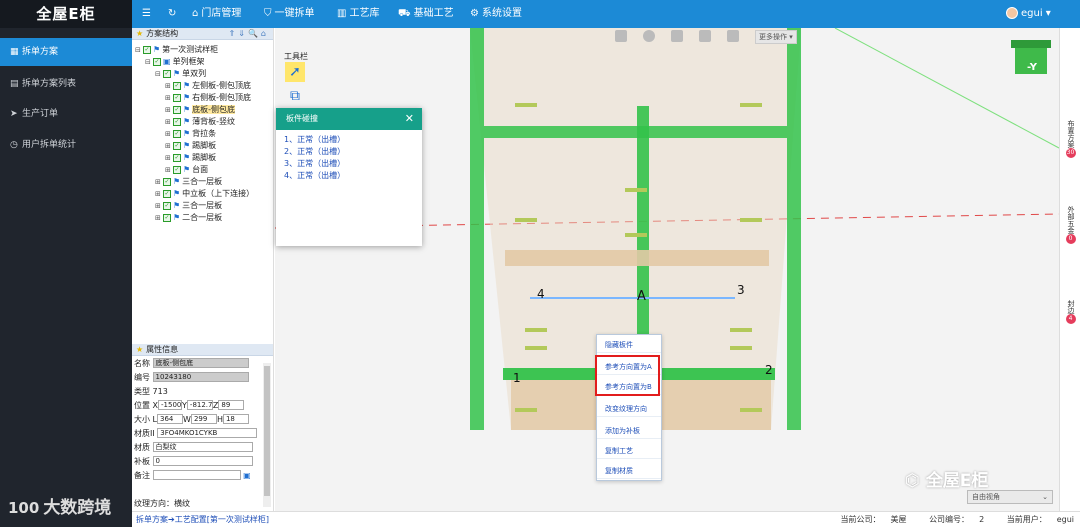 This screenshot has height=527, width=1080. I want to click on tree-node: ⊟ ✓ ⚑ 单双列, so click(180, 74).